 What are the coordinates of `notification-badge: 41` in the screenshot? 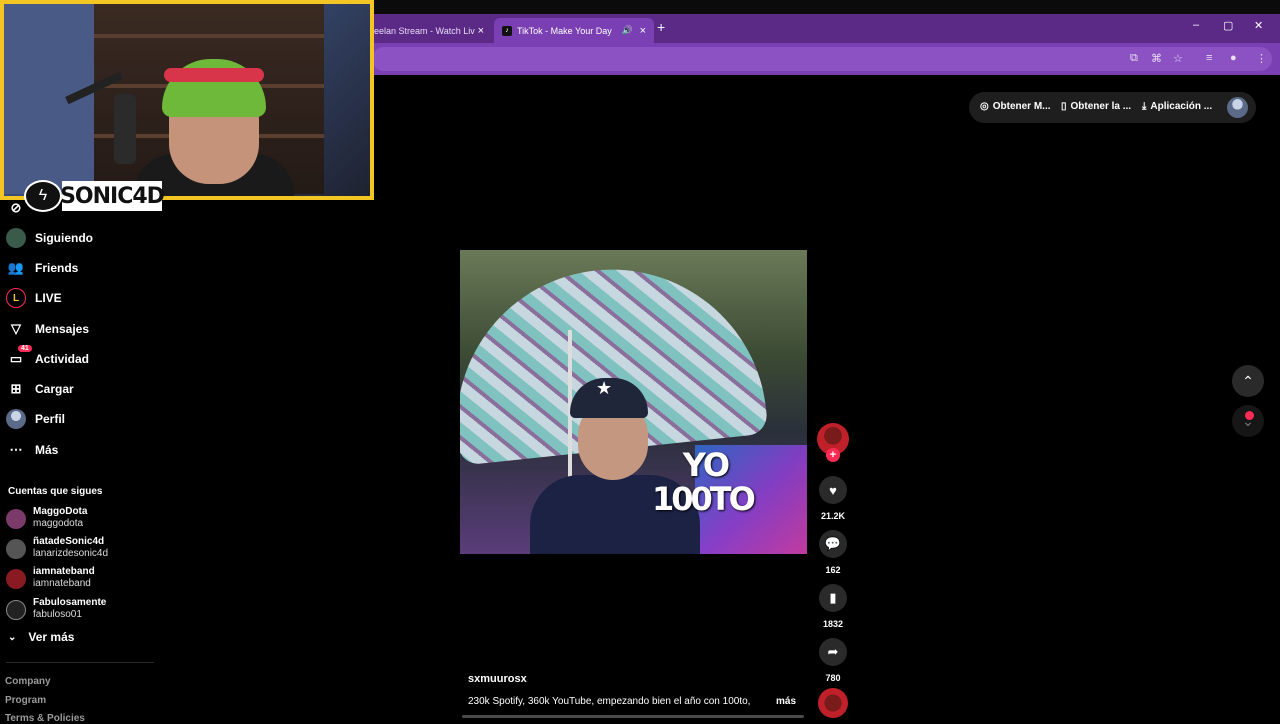 It's located at (25, 348).